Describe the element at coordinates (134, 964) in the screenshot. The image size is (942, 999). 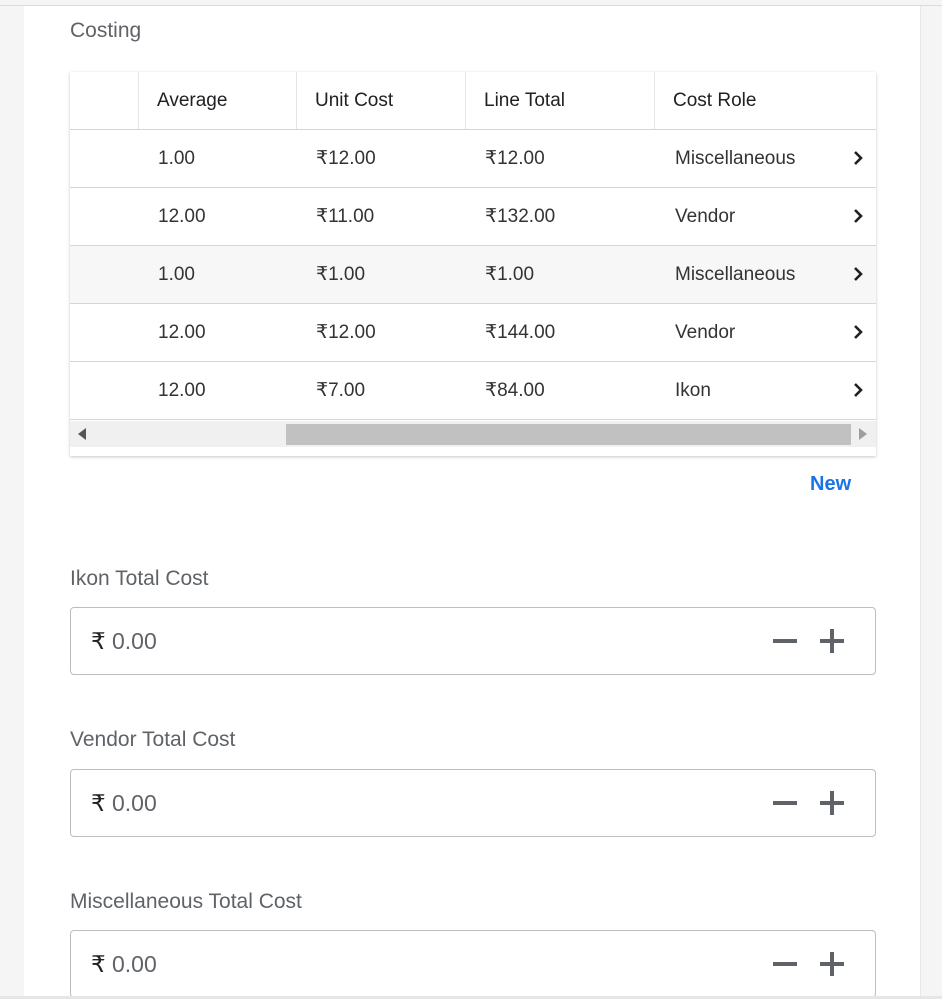
I see `miscellaneous-total-cost-input: 0.00` at that location.